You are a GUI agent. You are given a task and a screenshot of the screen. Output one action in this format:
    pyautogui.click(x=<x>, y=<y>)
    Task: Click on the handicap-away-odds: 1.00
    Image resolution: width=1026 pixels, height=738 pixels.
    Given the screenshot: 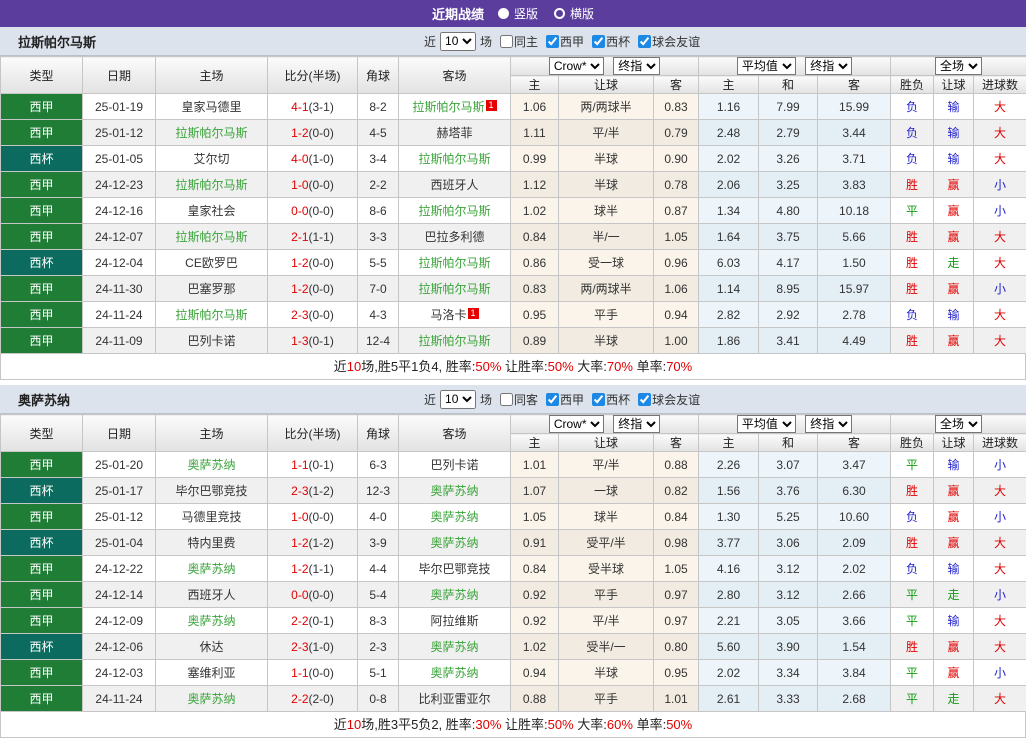 What is the action you would take?
    pyautogui.click(x=676, y=341)
    